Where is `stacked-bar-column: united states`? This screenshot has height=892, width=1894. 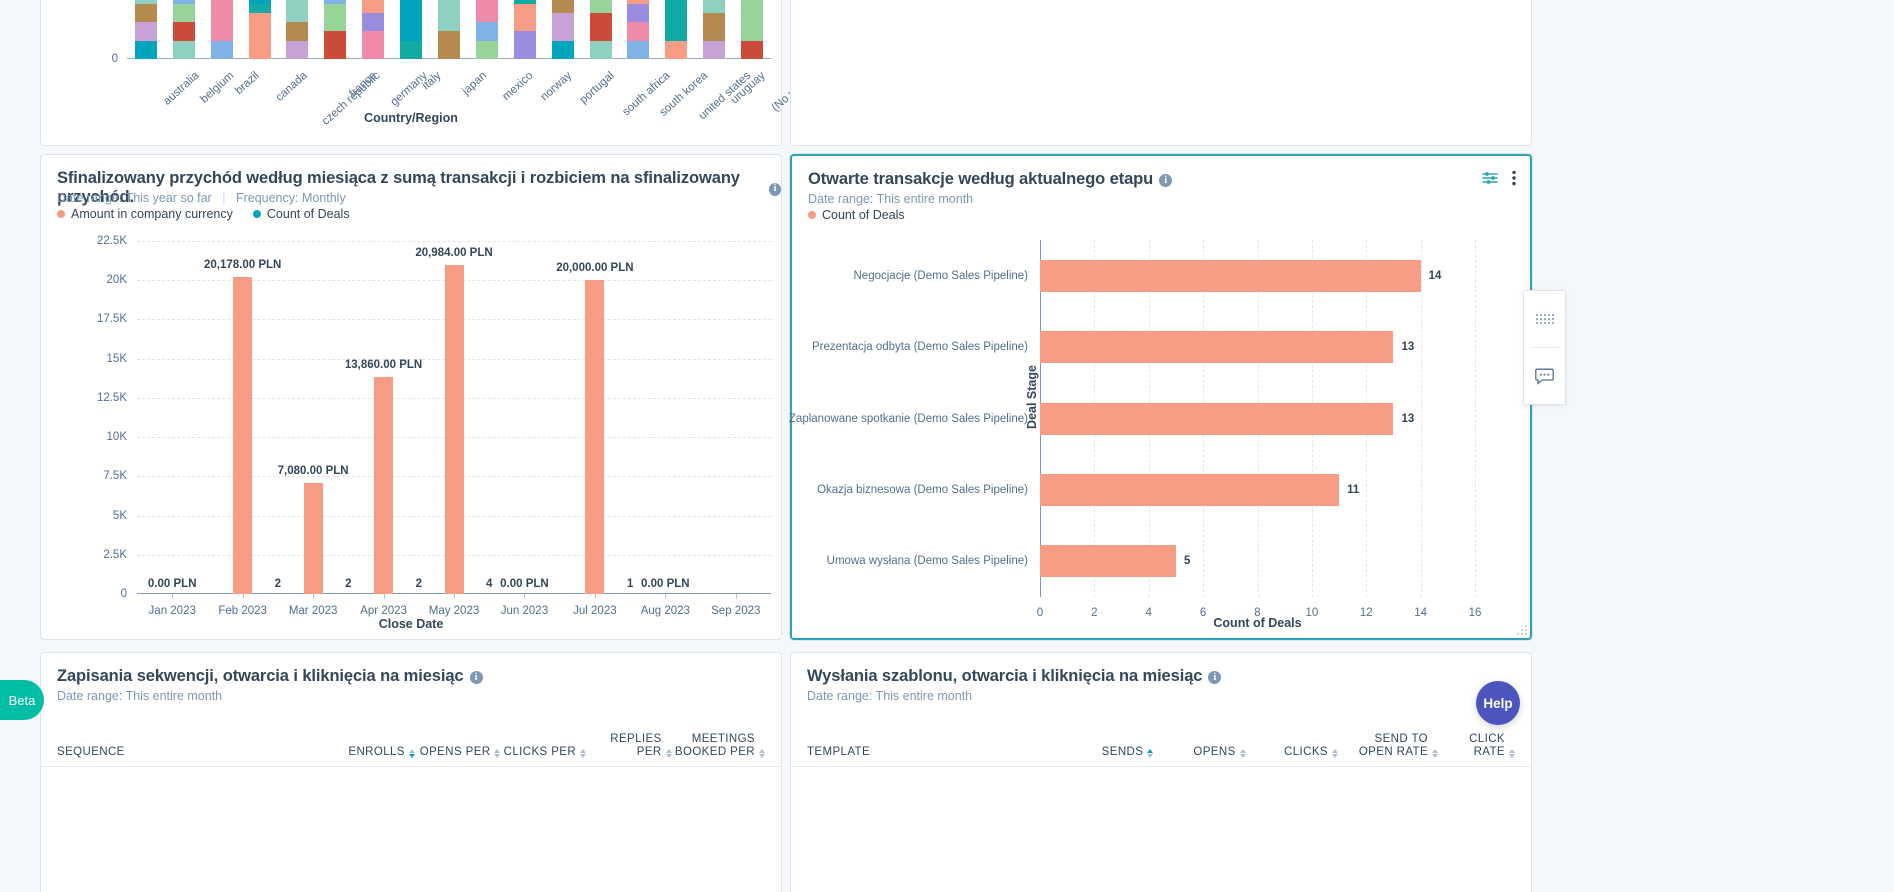
stacked-bar-column: united states is located at coordinates (709, 61).